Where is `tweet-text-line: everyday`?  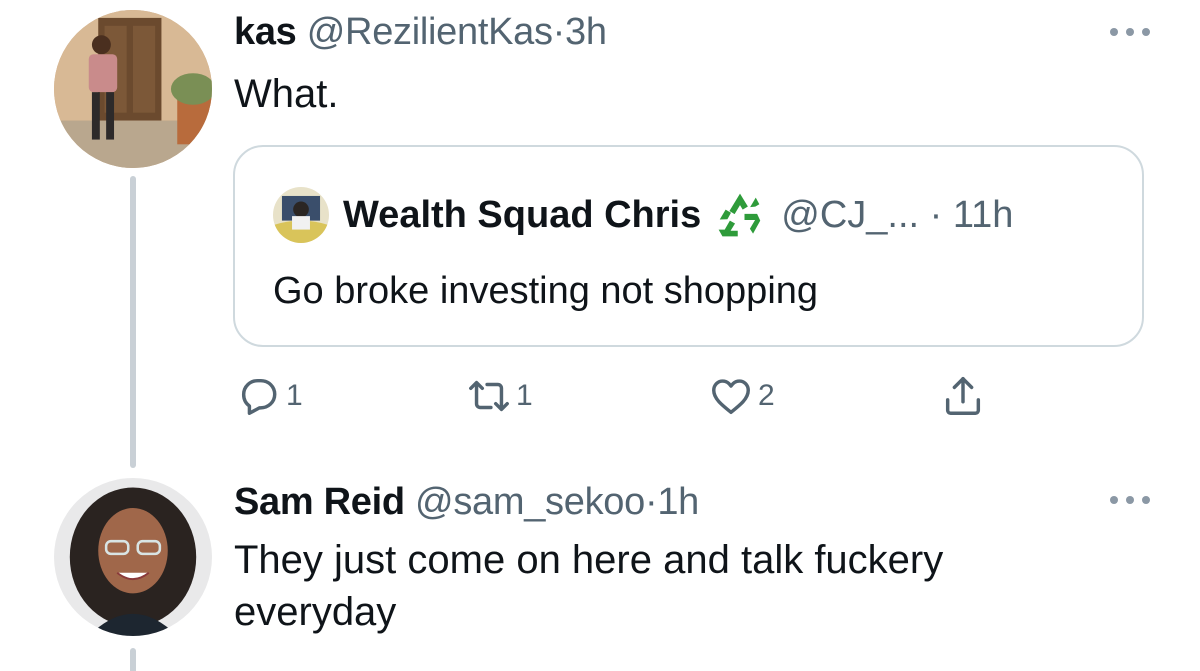 tweet-text-line: everyday is located at coordinates (315, 612).